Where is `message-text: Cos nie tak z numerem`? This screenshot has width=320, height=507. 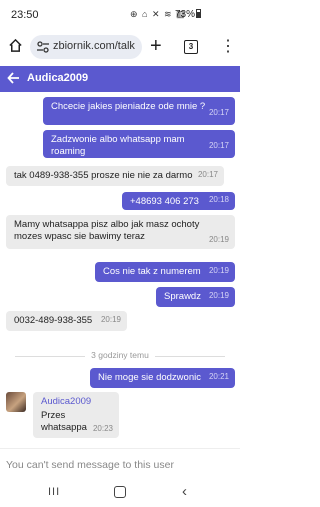 message-text: Cos nie tak z numerem is located at coordinates (152, 271).